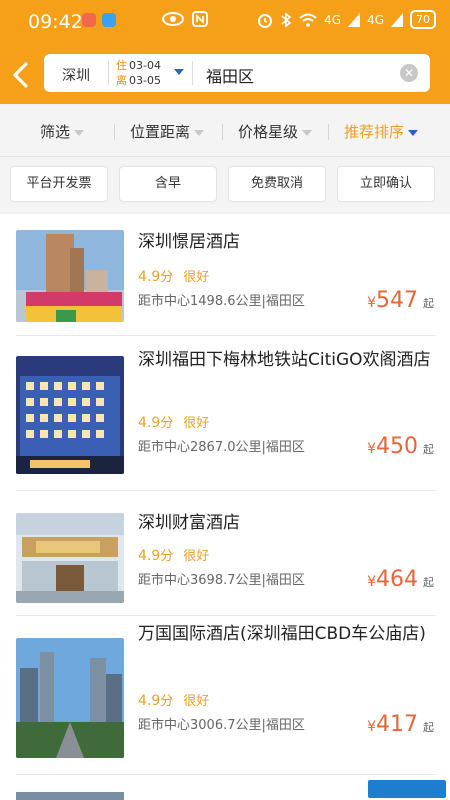 The height and width of the screenshot is (800, 450). I want to click on filter-location: 位置距离, so click(167, 131).